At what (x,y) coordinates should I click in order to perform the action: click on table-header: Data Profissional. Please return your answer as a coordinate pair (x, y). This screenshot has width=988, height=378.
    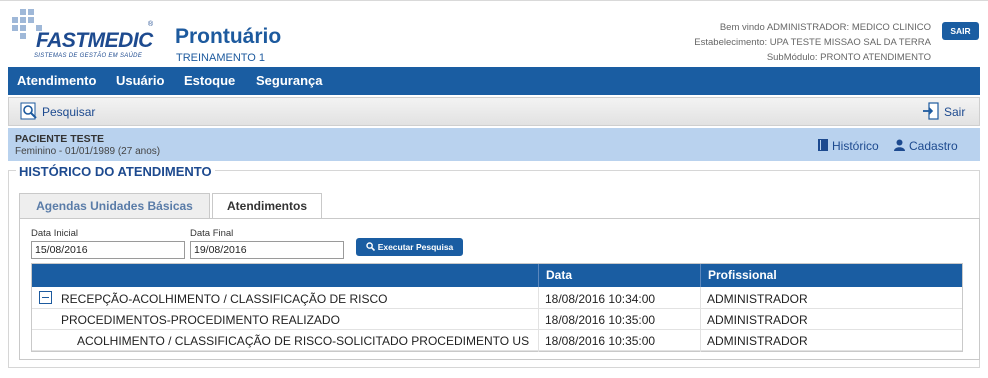
    Looking at the image, I should click on (497, 275).